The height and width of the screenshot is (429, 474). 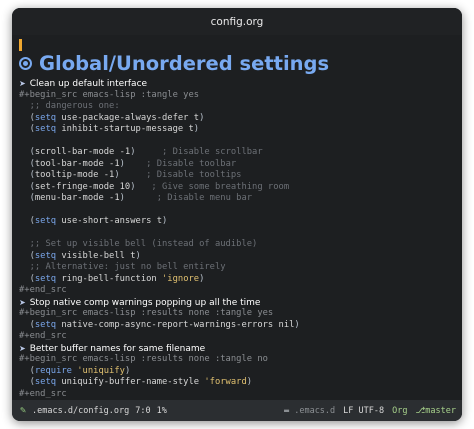 What do you see at coordinates (238, 119) in the screenshot?
I see `code-line: (setq use-package-always-defer t)` at bounding box center [238, 119].